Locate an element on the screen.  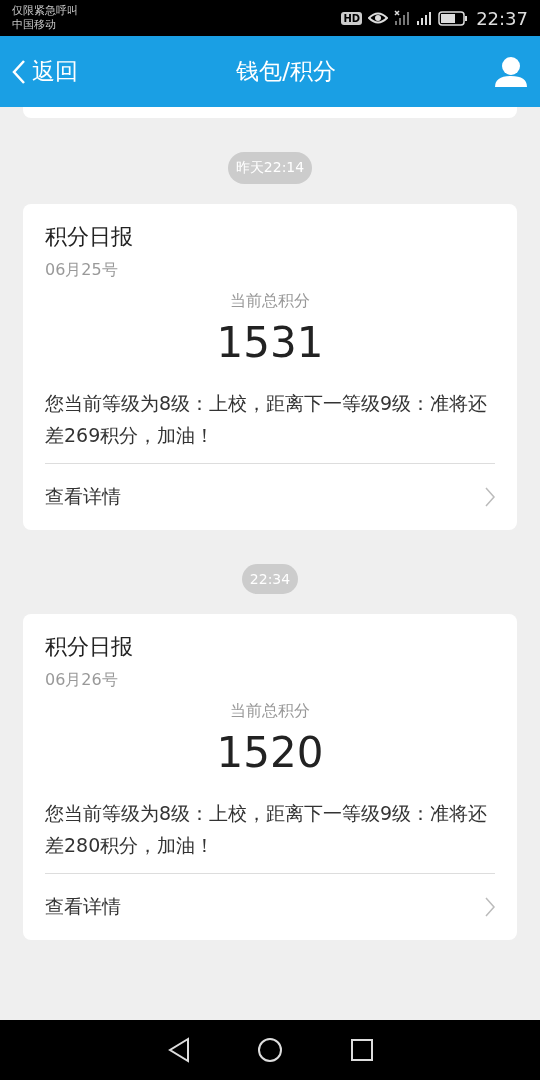
card-date: 06月25号 is located at coordinates (82, 270).